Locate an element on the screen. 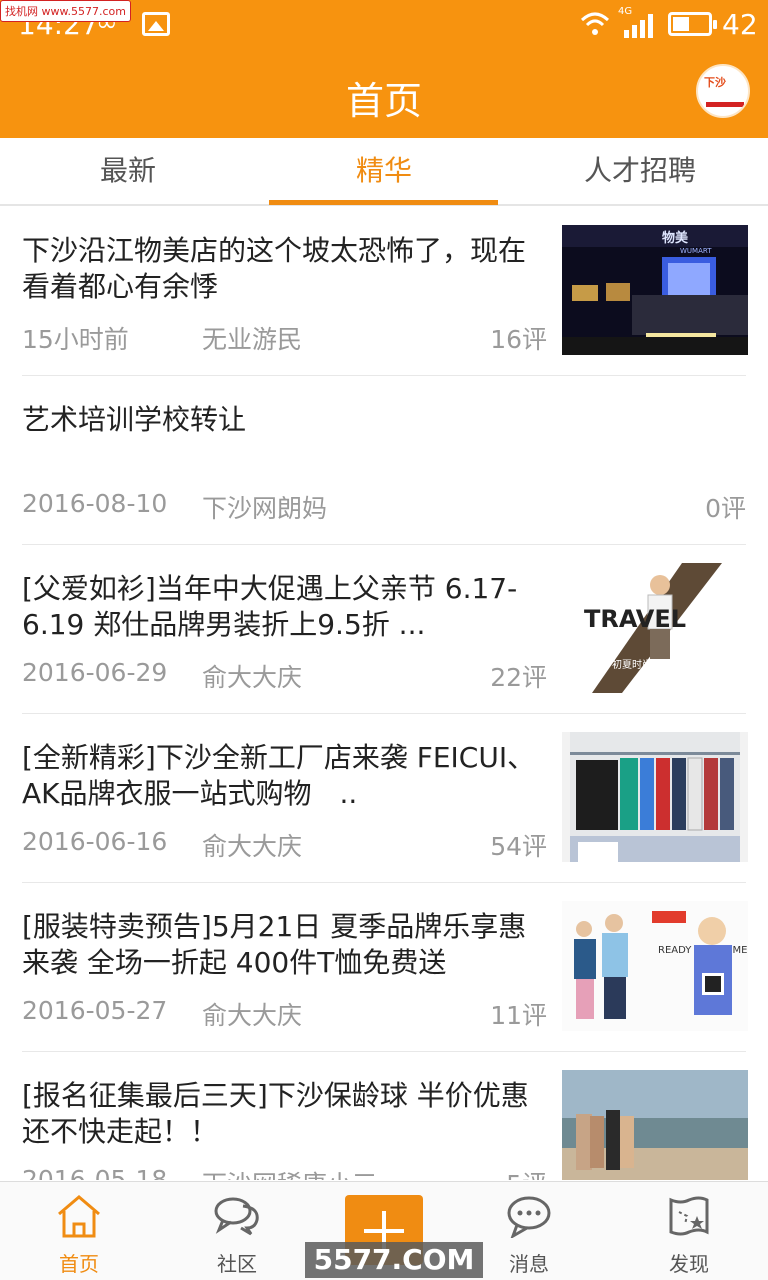 This screenshot has height=1280, width=768. chat-bubbles-icon is located at coordinates (236, 1216).